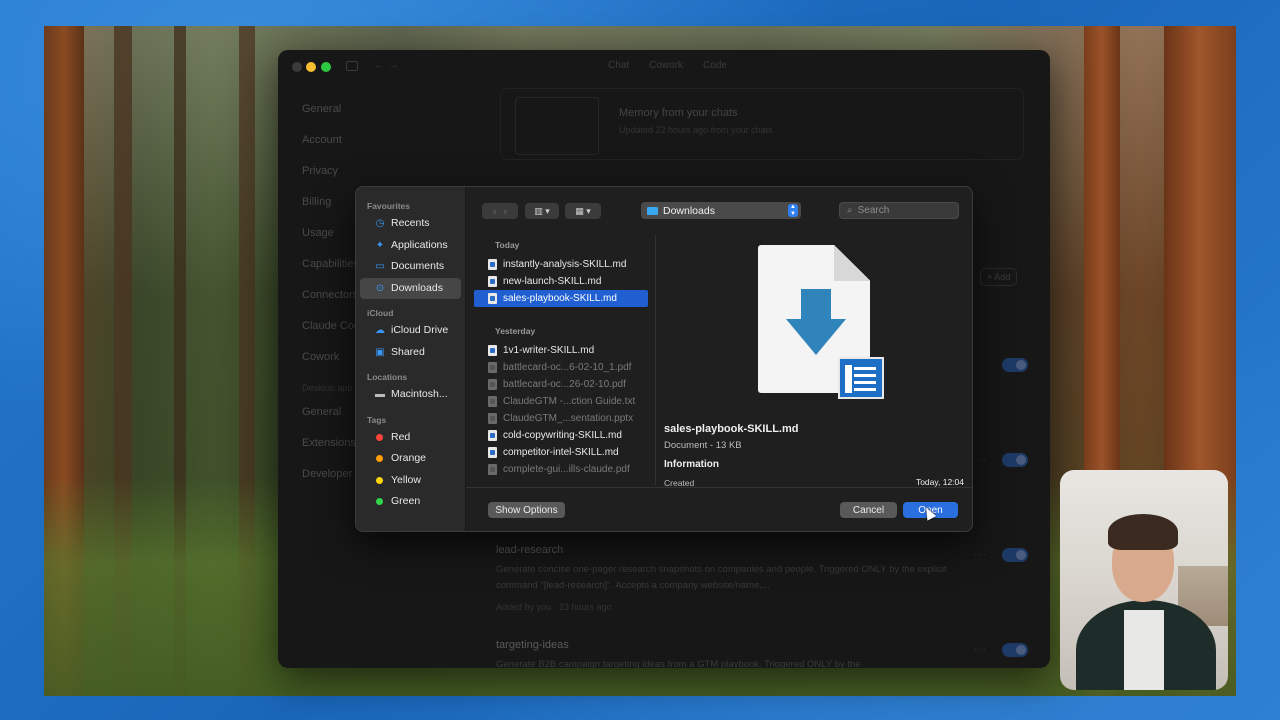  Describe the element at coordinates (297, 67) in the screenshot. I see `close-window-button` at that location.